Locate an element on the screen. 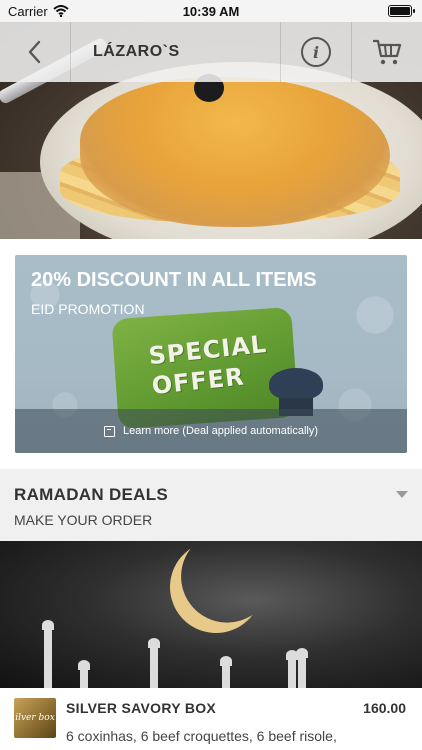 The height and width of the screenshot is (750, 422). wifi-icon is located at coordinates (61, 11).